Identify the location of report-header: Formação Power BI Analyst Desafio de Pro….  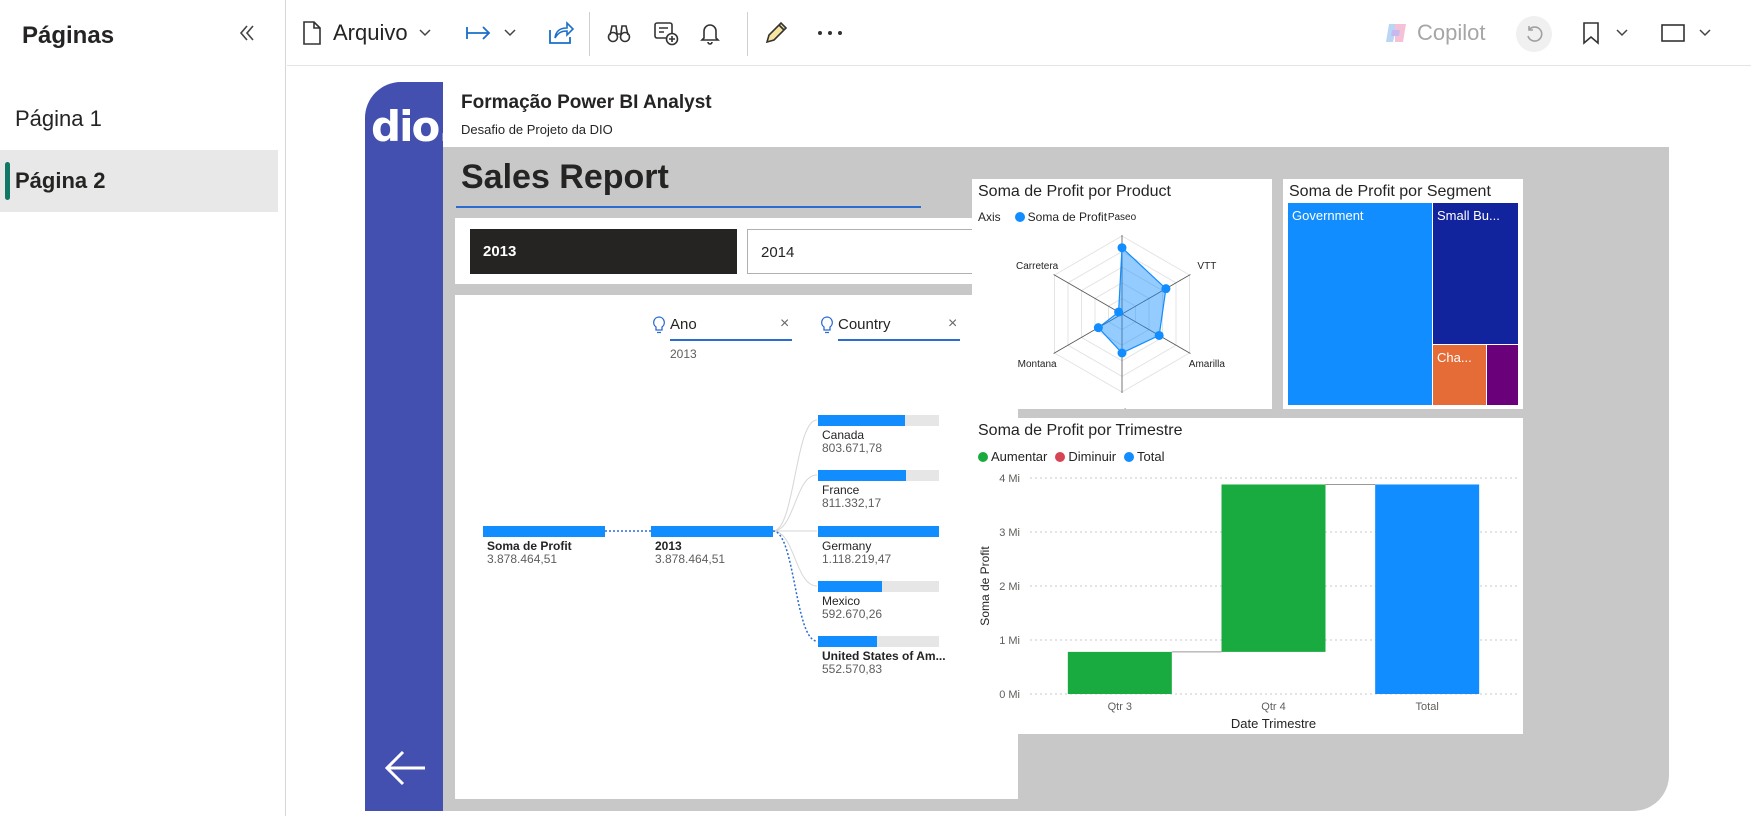
(1056, 114).